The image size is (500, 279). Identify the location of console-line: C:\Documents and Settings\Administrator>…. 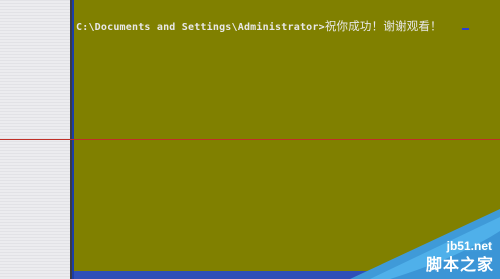
(259, 26).